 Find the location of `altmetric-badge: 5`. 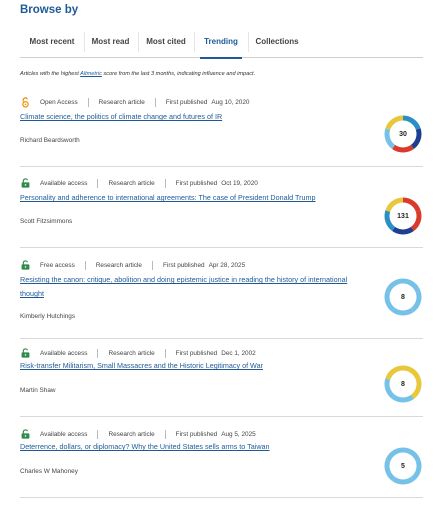

altmetric-badge: 5 is located at coordinates (403, 466).